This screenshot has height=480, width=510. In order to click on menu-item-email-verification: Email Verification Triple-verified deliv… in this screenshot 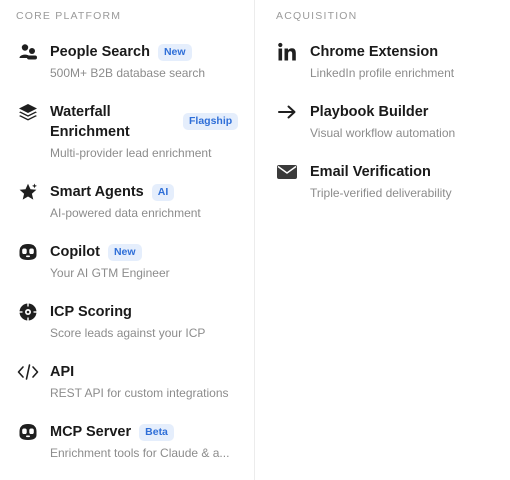, I will do `click(383, 182)`.